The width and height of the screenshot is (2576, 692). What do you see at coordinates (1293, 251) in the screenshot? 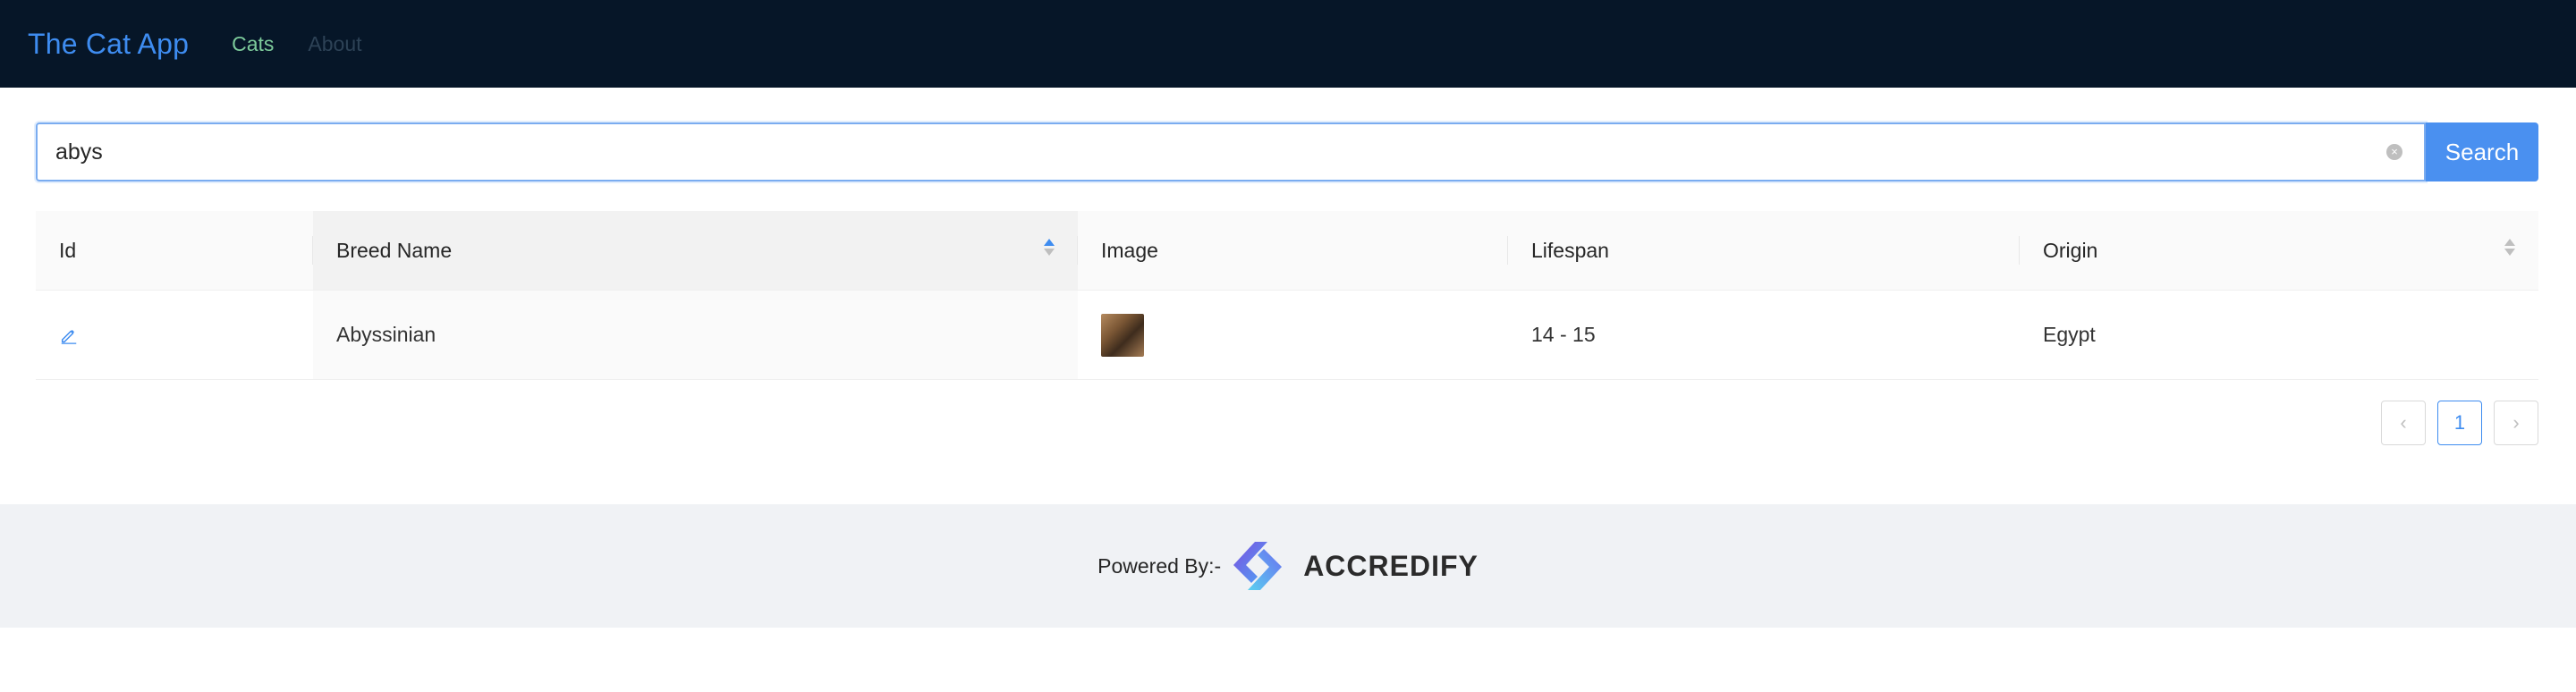
I see `column-header-image: Image` at bounding box center [1293, 251].